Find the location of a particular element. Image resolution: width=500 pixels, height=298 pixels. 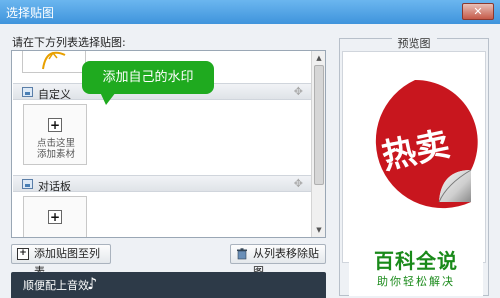

list-scrollbar: ▲ ▼ is located at coordinates (318, 144).